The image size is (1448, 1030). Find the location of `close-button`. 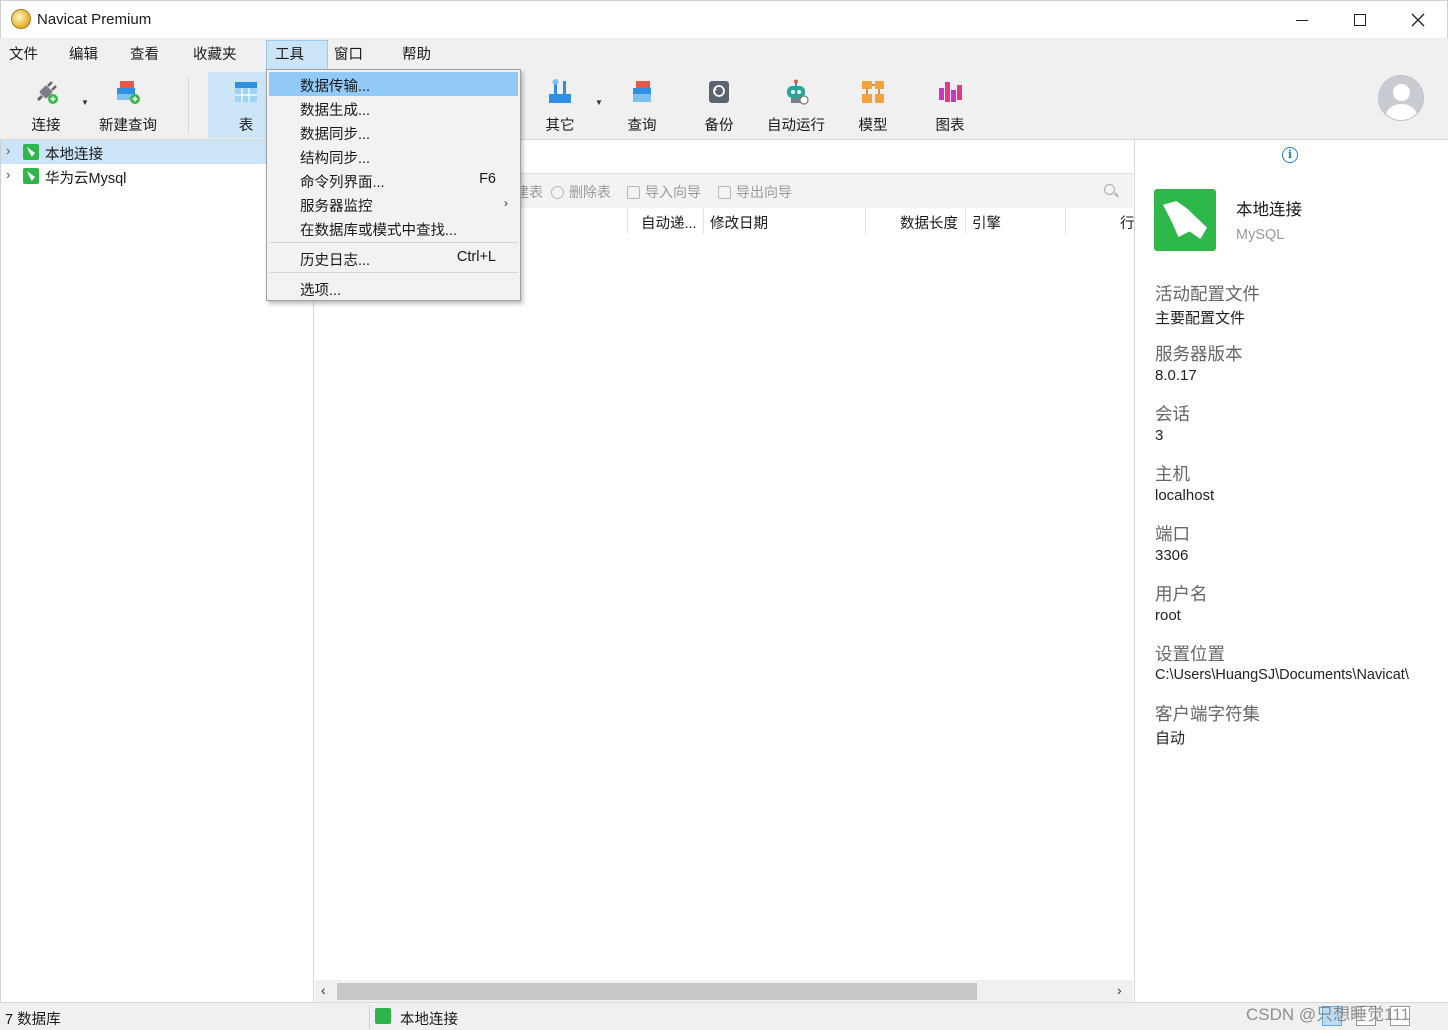

close-button is located at coordinates (1418, 20).